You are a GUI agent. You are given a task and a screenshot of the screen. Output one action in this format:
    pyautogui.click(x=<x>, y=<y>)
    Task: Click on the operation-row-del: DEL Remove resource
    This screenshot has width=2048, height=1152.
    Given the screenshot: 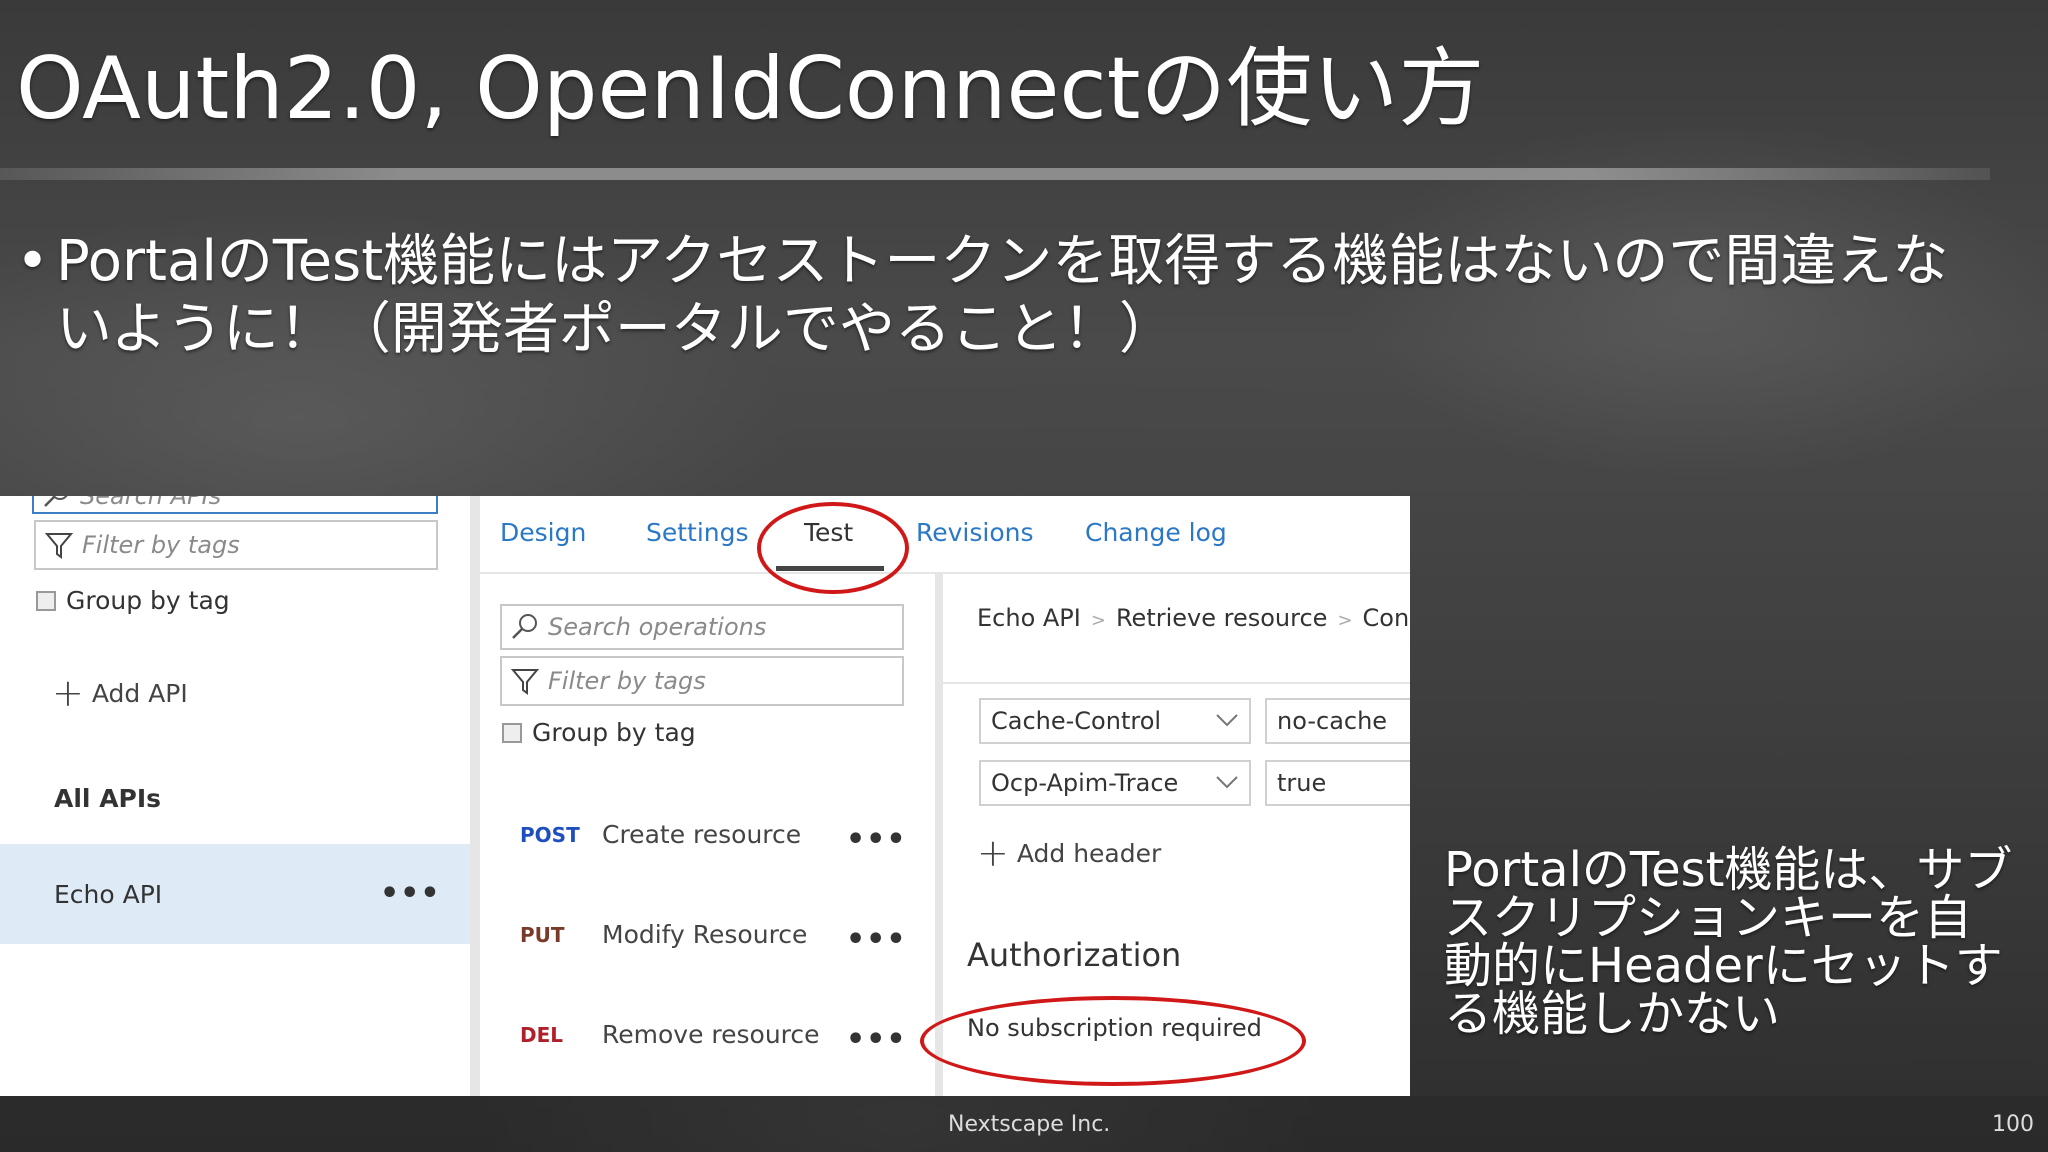 What is the action you would take?
    pyautogui.click(x=670, y=1034)
    